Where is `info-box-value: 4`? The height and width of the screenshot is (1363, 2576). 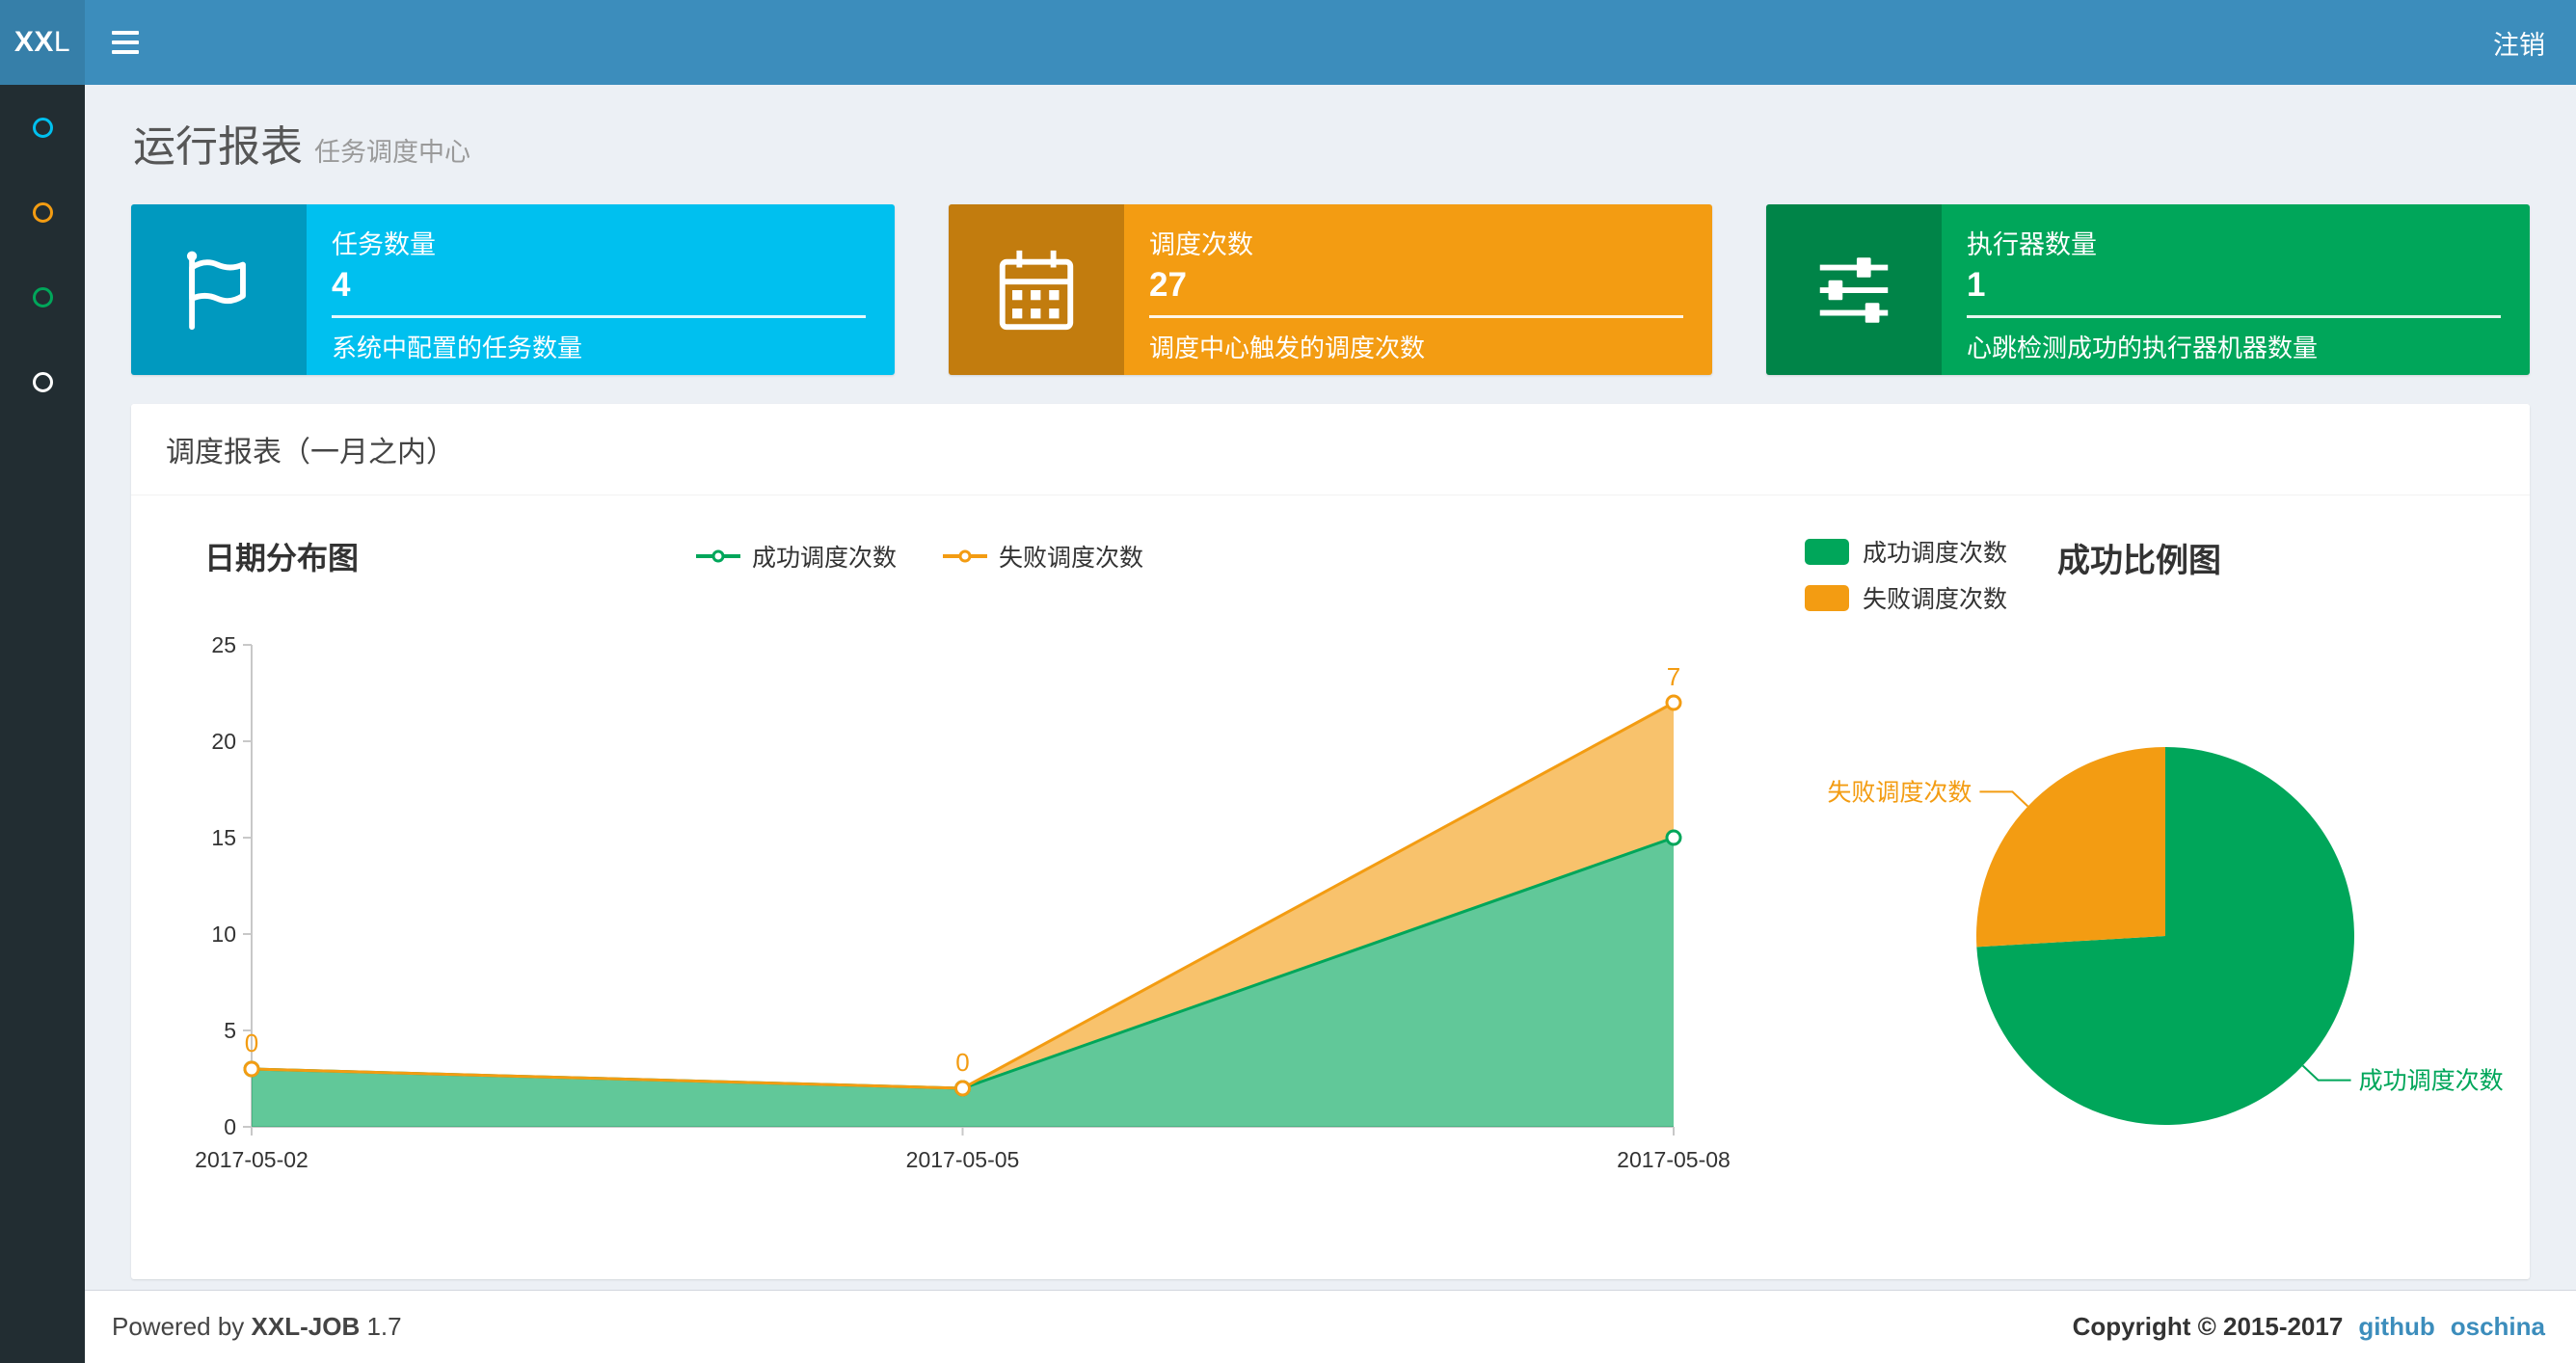
info-box-value: 4 is located at coordinates (342, 285).